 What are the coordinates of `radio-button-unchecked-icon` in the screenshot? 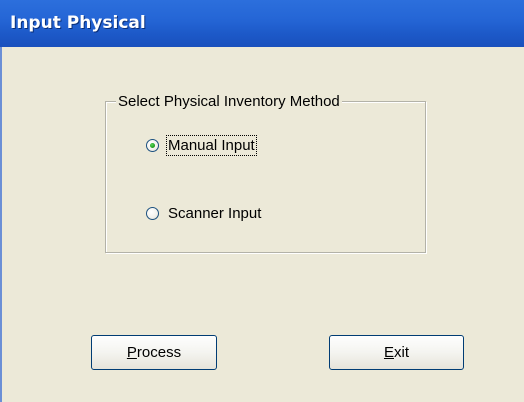 It's located at (152, 213).